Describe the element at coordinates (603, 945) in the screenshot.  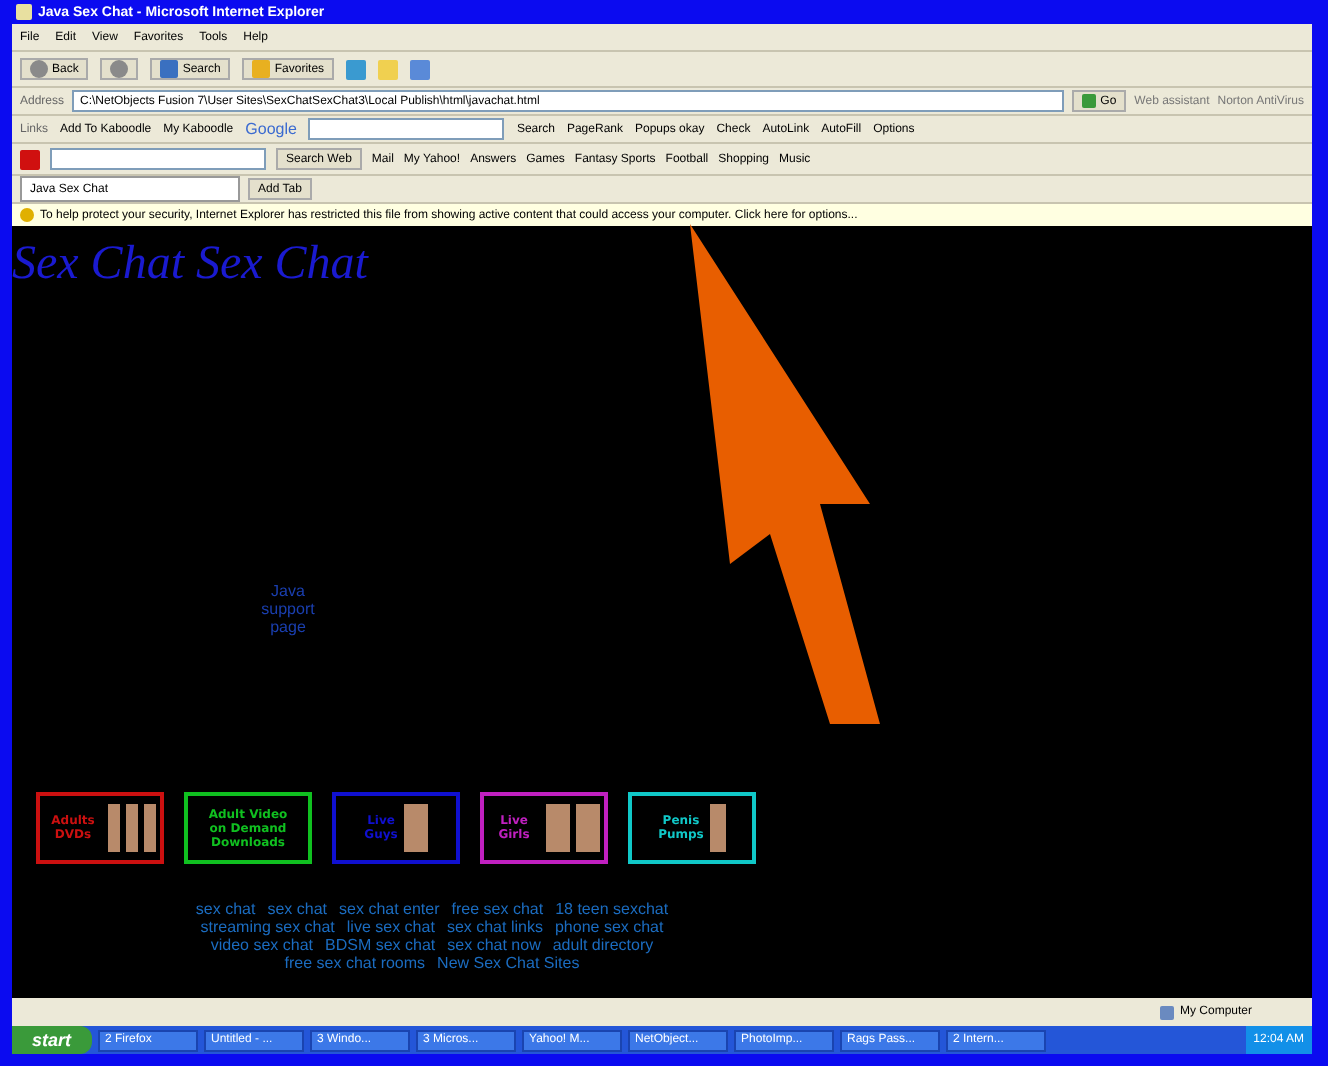
I see `text-link: adult directory` at that location.